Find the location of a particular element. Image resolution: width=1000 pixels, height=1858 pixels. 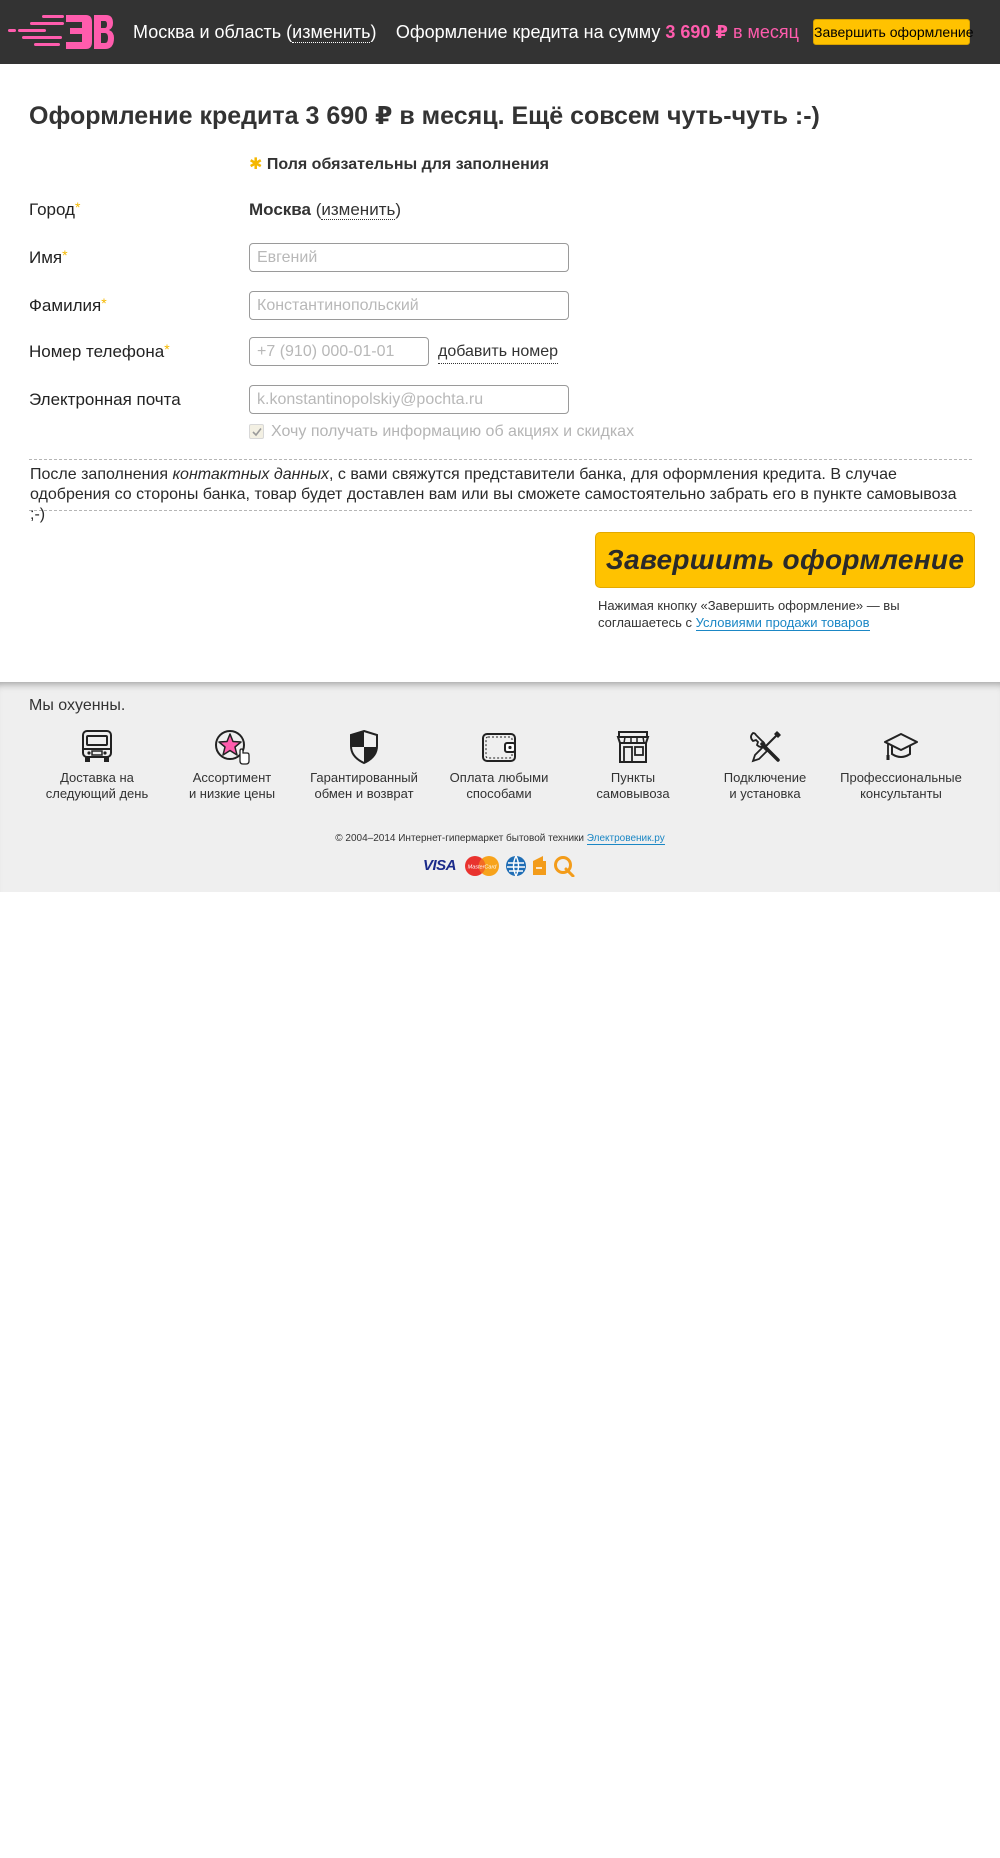

feature-payment: Оплата любыми способами is located at coordinates (499, 765).